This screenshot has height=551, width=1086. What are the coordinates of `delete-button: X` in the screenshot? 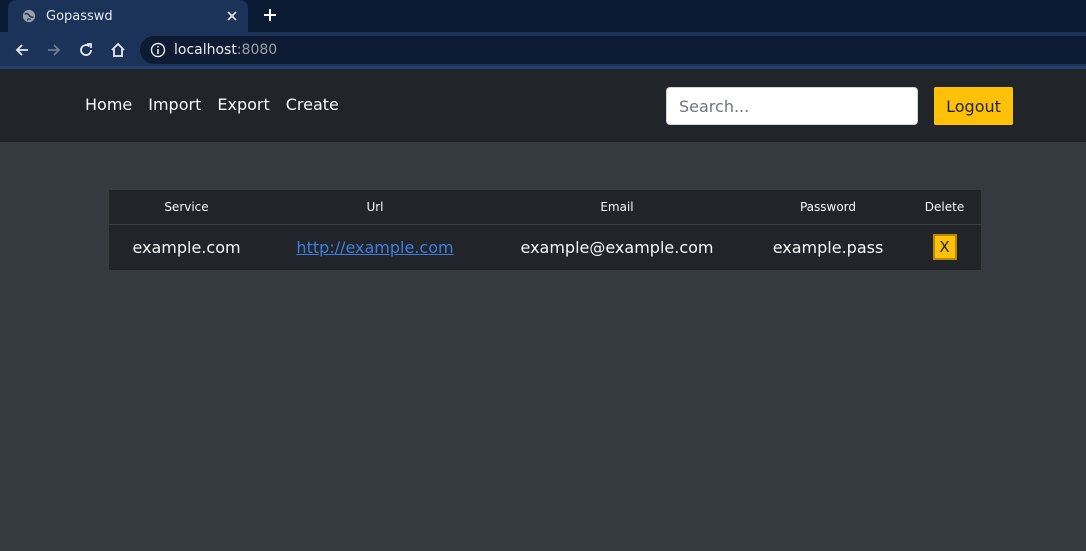 It's located at (944, 247).